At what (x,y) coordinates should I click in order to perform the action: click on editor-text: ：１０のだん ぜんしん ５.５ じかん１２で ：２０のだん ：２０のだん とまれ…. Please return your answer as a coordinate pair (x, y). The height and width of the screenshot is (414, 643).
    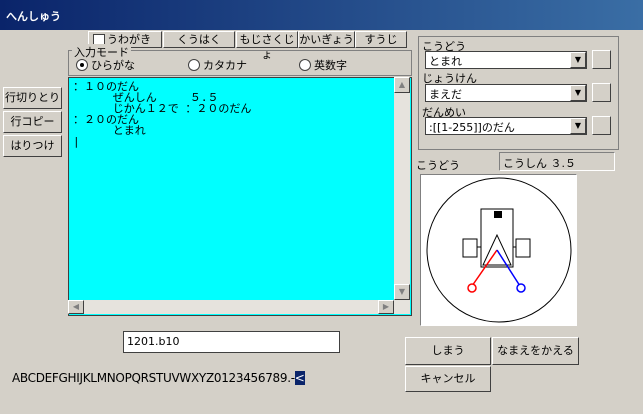
    Looking at the image, I should click on (240, 112).